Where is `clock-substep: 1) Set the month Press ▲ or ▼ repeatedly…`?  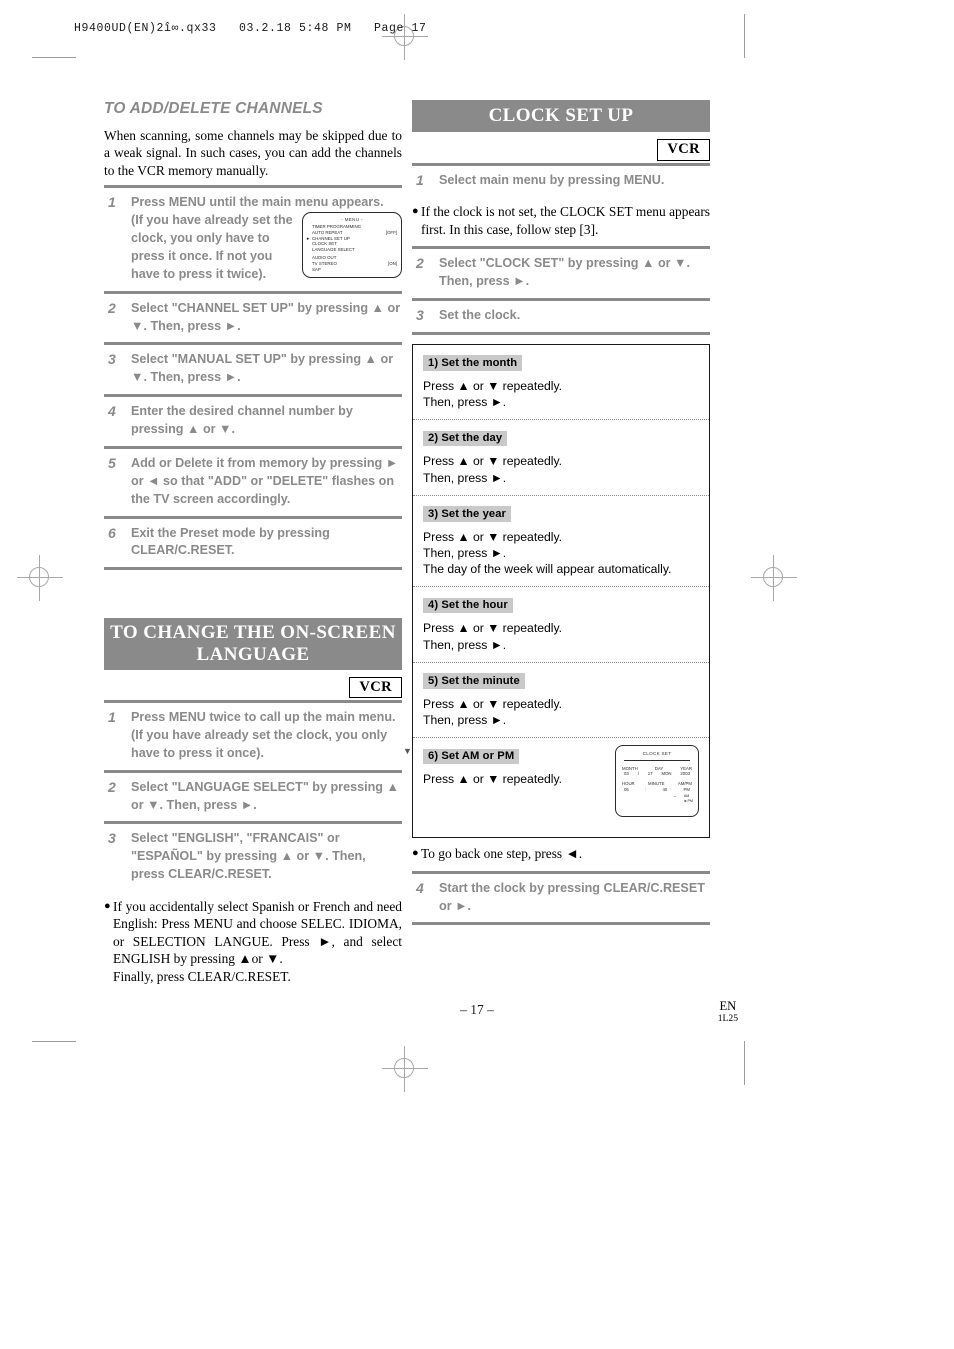
clock-substep: 1) Set the month Press ▲ or ▼ repeatedly… is located at coordinates (561, 382).